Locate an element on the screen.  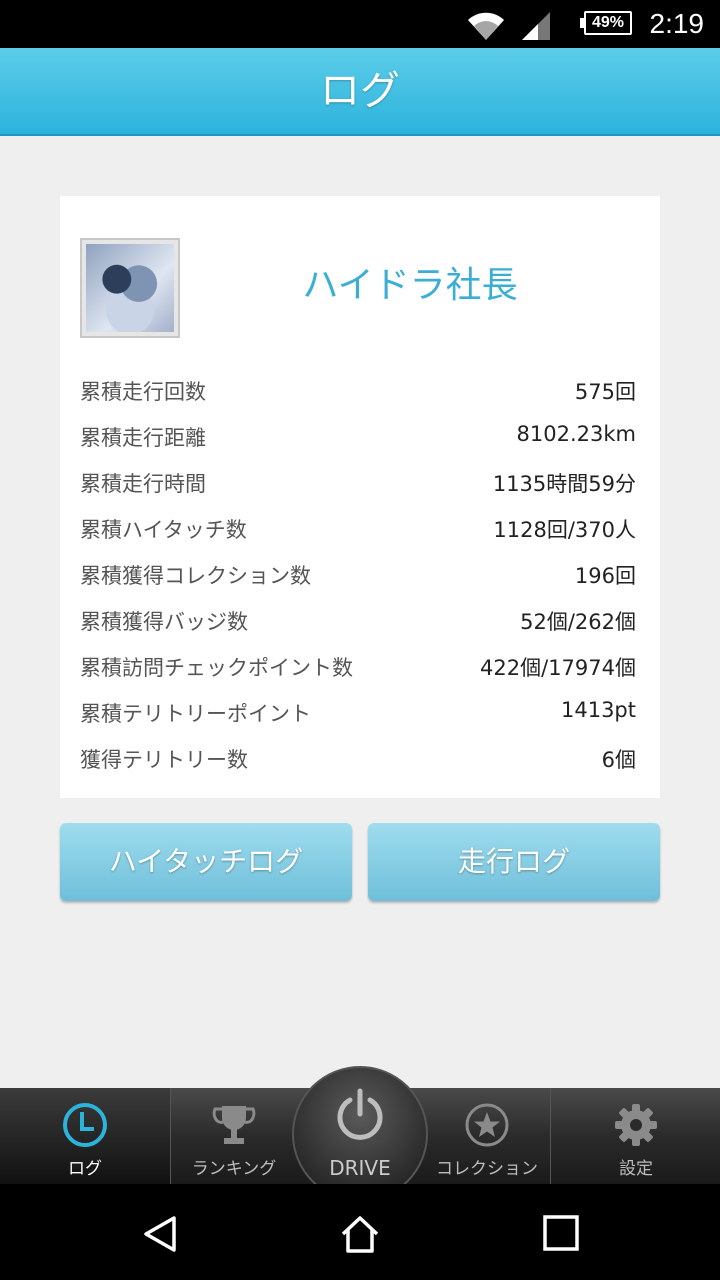
tab-label: ランキング is located at coordinates (234, 1169).